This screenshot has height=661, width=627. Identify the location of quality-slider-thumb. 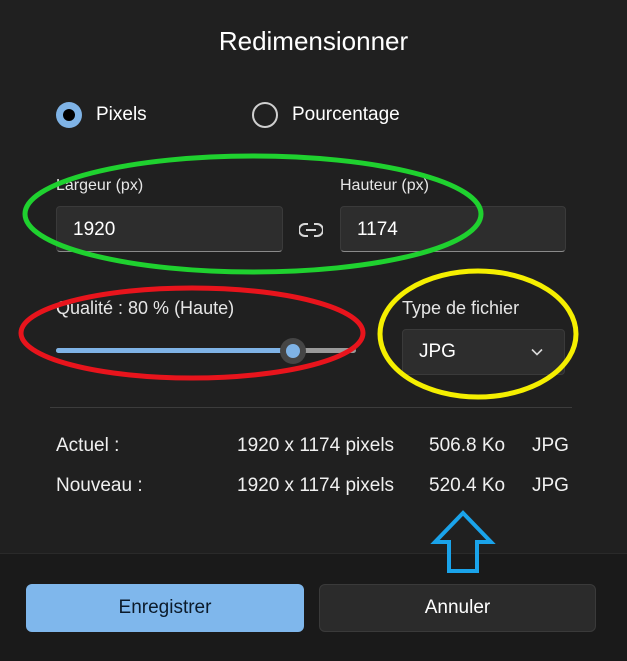
(293, 351).